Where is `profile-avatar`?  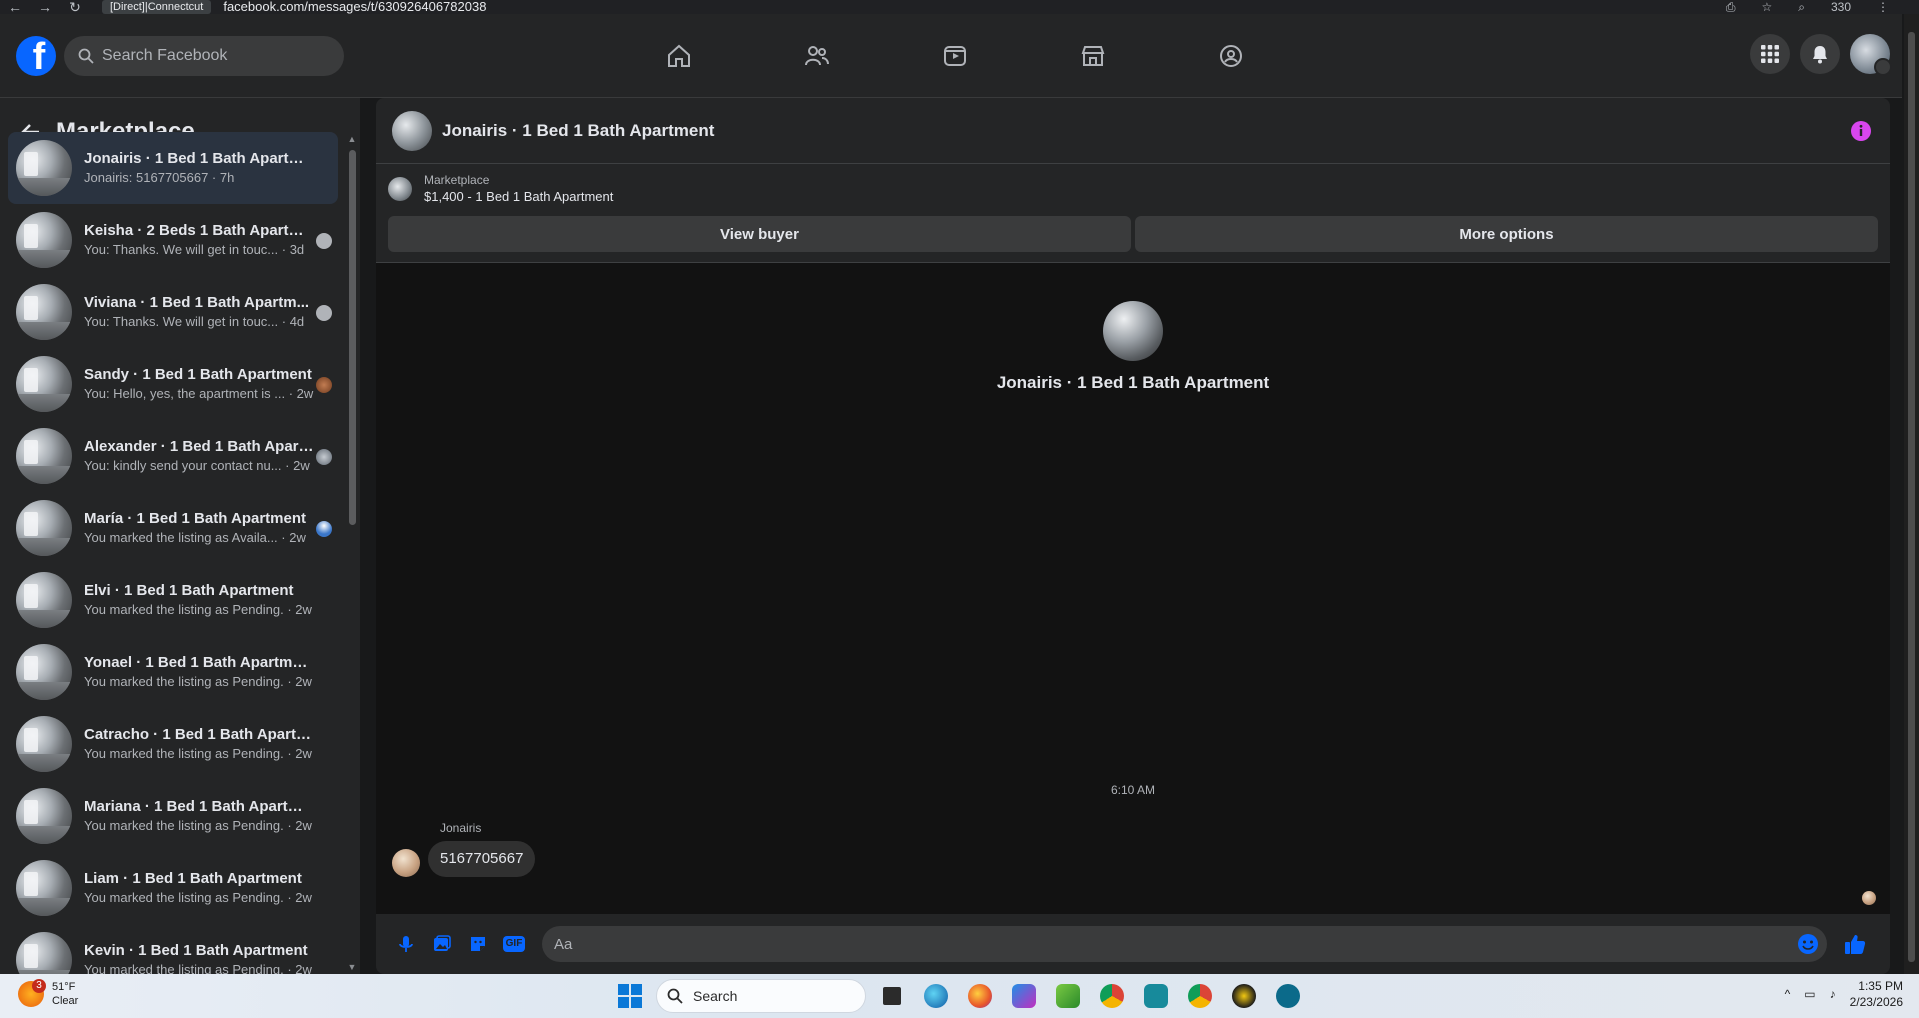
profile-avatar is located at coordinates (1871, 55).